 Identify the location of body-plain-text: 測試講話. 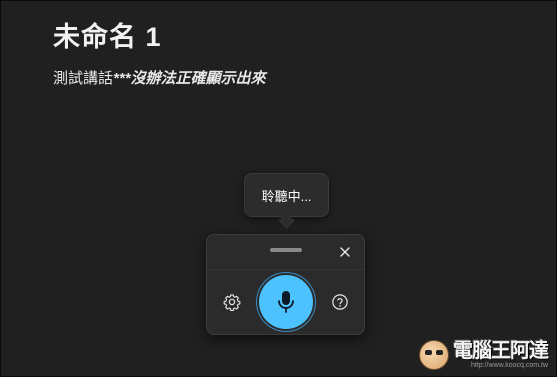
(83, 78).